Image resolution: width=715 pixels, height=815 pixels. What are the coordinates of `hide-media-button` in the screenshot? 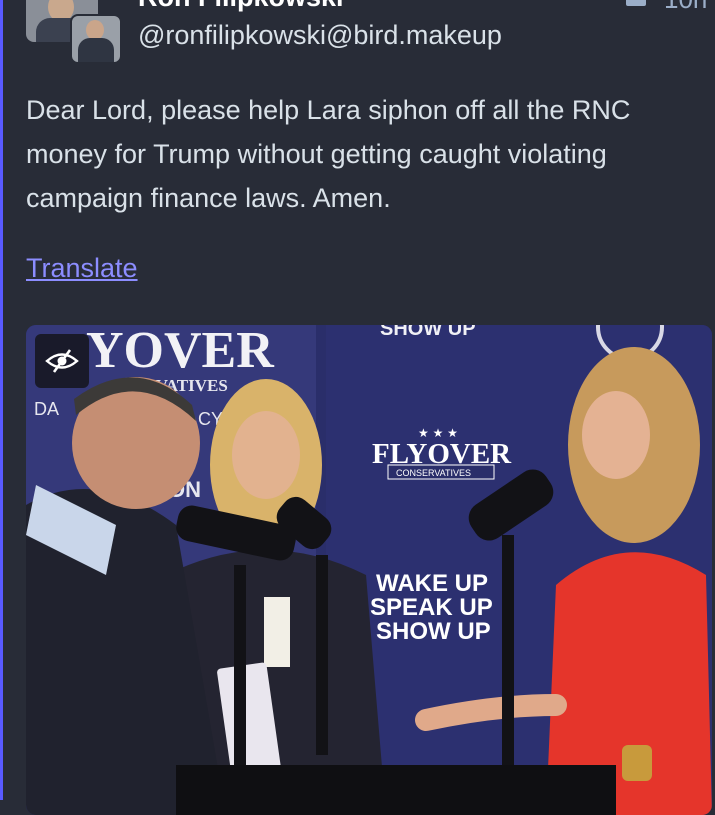 It's located at (62, 361).